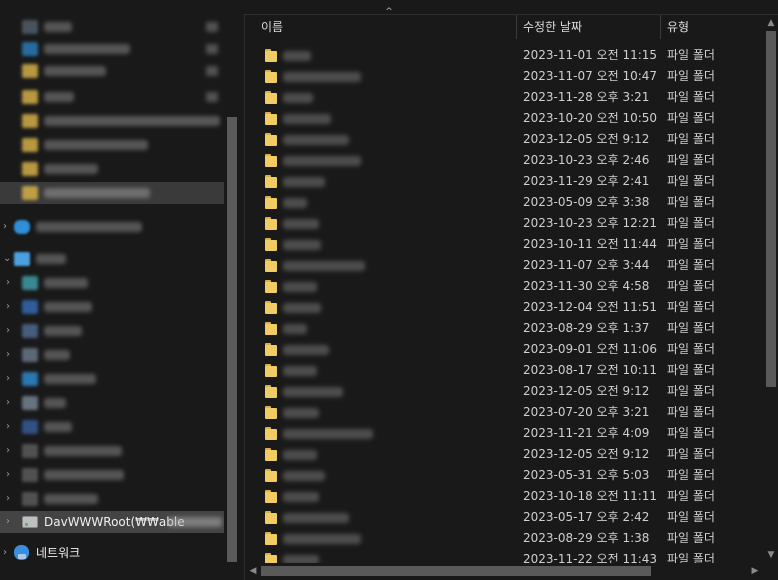 Image resolution: width=778 pixels, height=580 pixels. What do you see at coordinates (112, 522) in the screenshot?
I see `nav-item-network-drive: › DavWWWRoot(₩₩able` at bounding box center [112, 522].